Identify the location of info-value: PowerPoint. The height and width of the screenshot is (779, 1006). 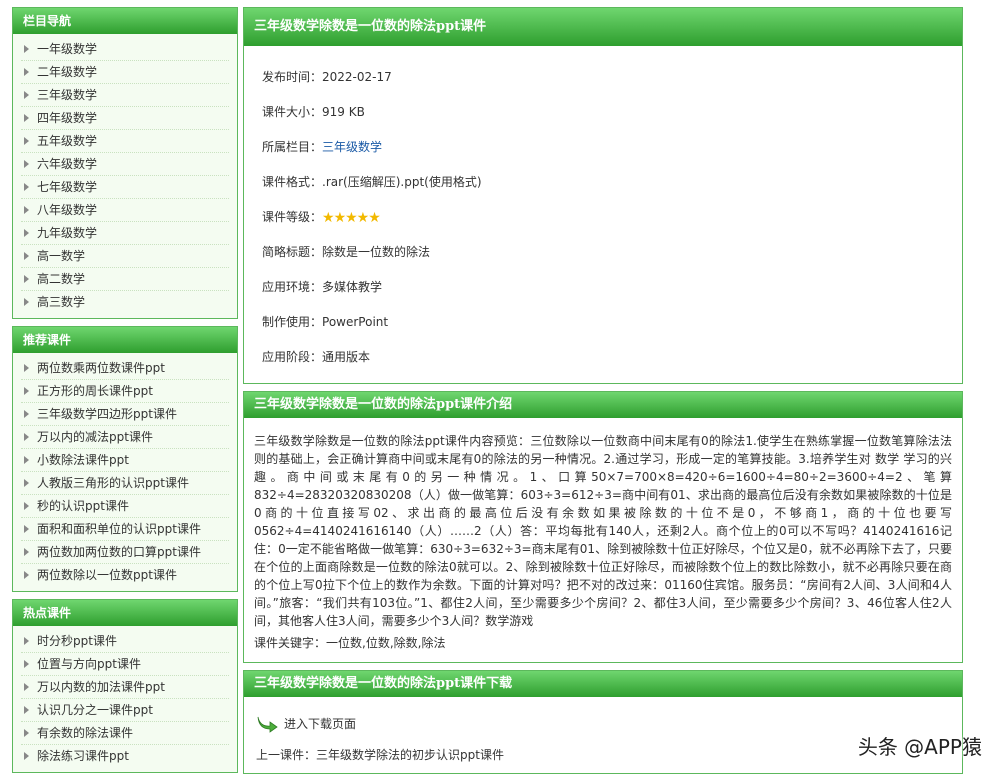
(355, 322).